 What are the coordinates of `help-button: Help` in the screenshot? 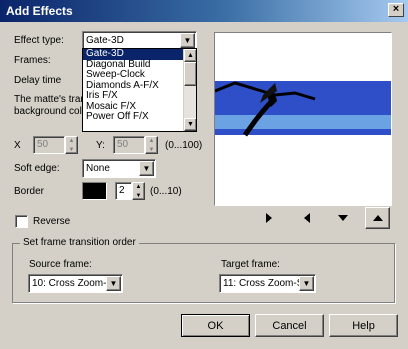 It's located at (363, 325).